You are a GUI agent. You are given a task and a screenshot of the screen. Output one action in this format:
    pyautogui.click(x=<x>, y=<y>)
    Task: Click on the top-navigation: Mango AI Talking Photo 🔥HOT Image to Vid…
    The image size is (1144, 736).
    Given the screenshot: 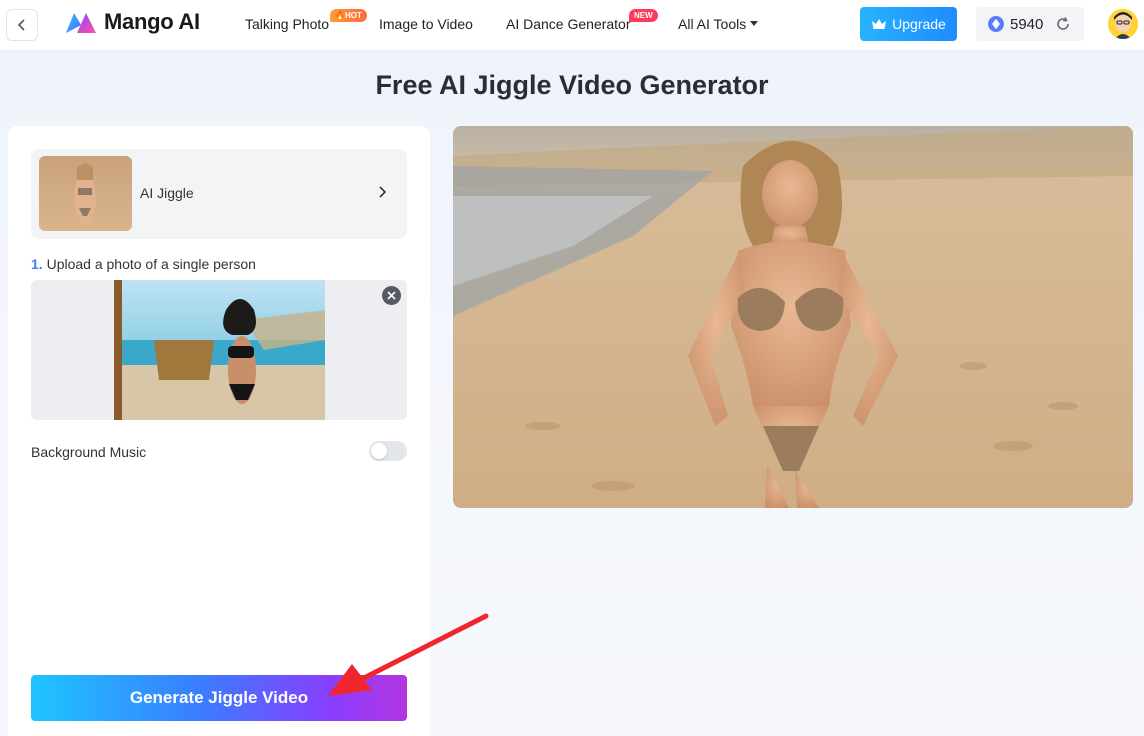 What is the action you would take?
    pyautogui.click(x=572, y=25)
    